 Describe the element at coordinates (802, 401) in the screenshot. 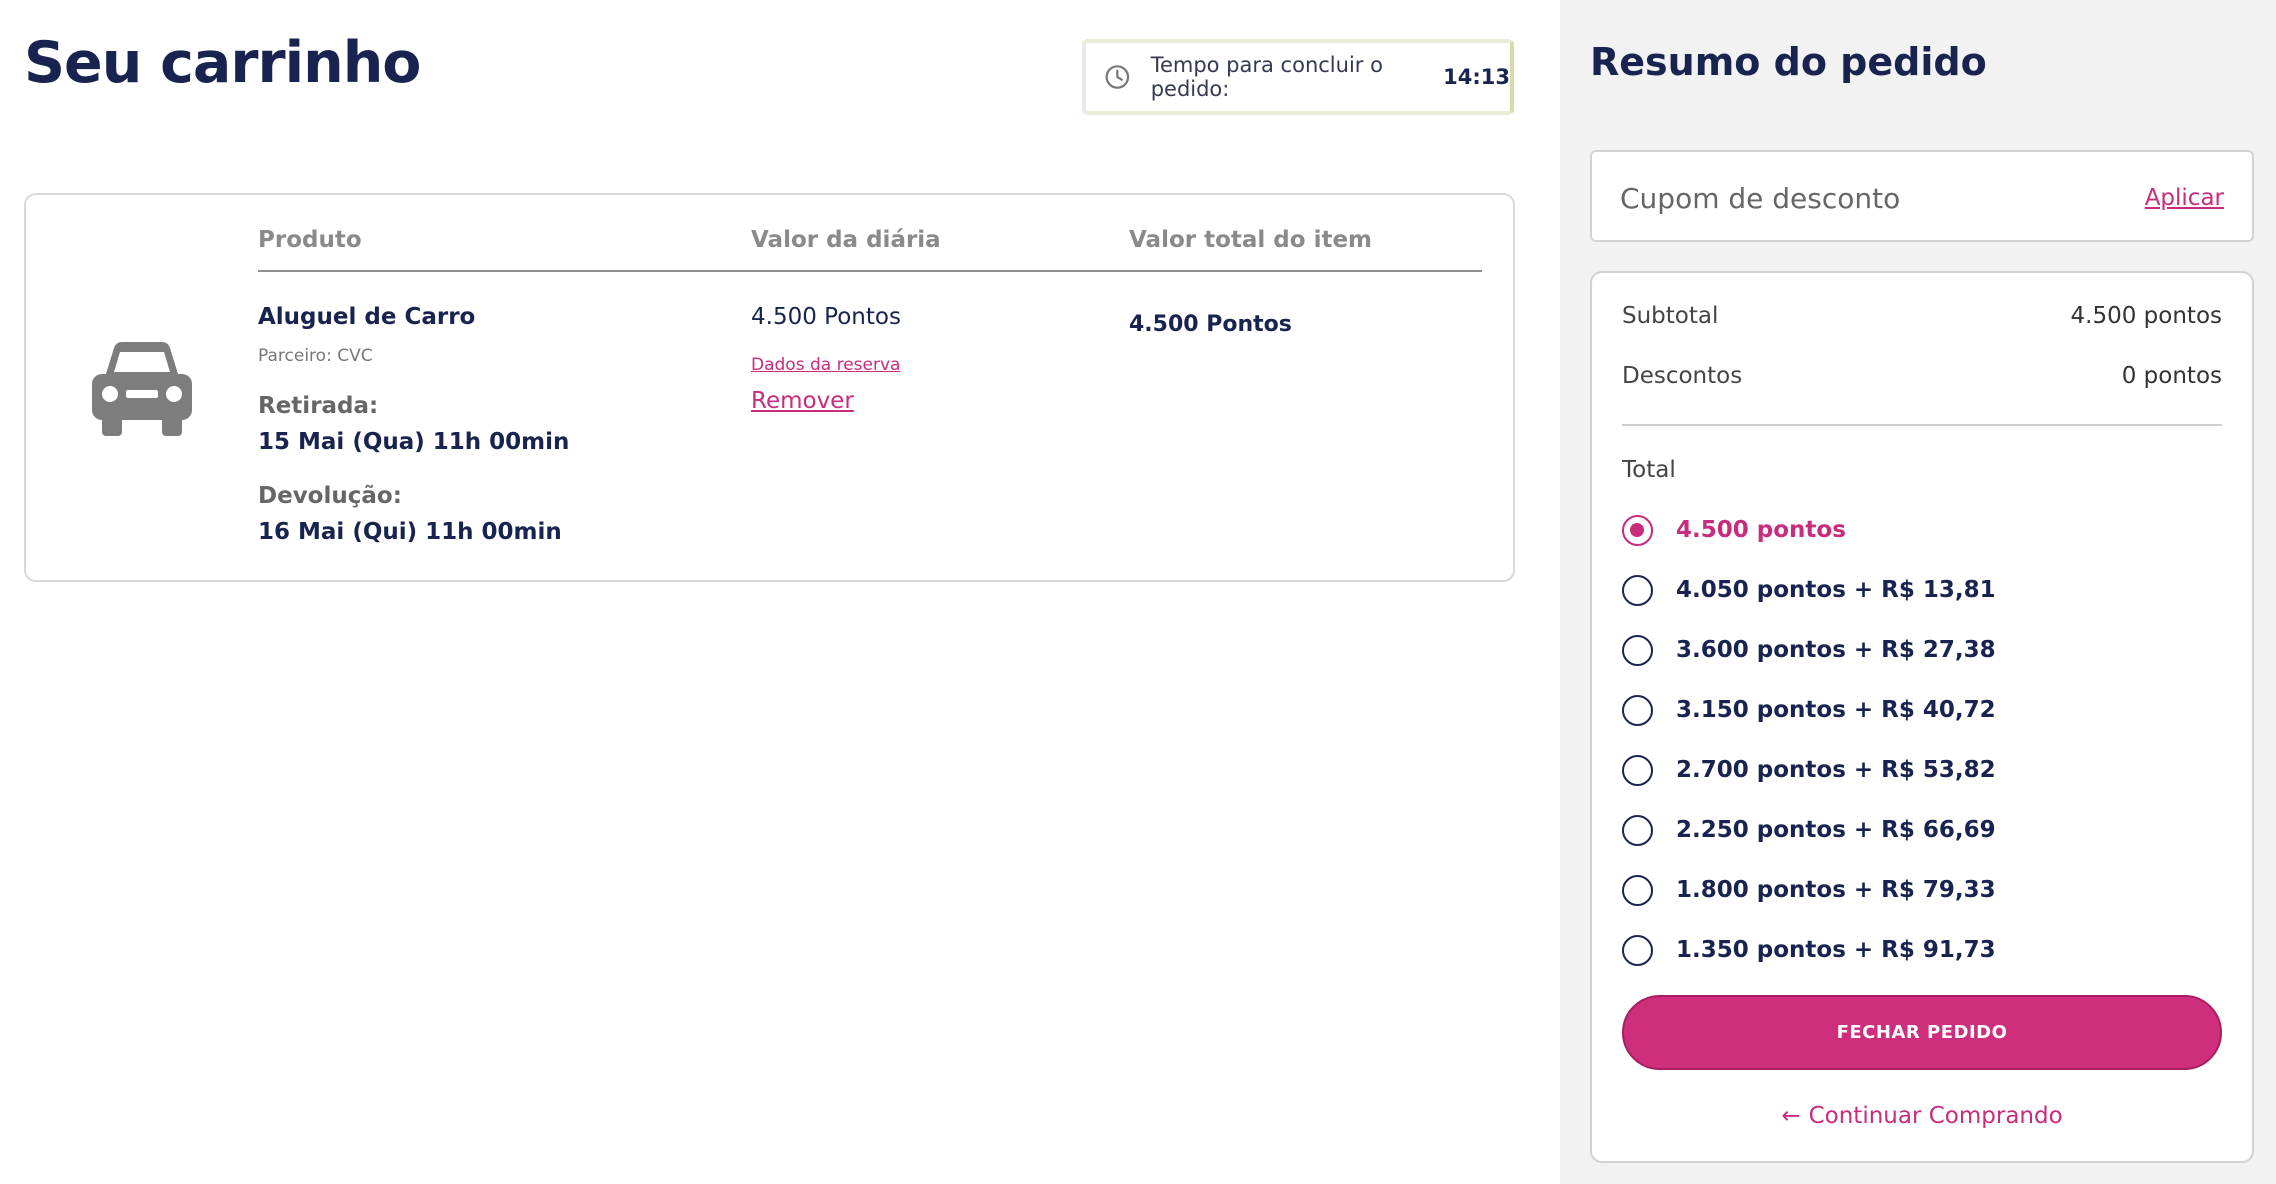

I see `remove-item-link: Remover` at that location.